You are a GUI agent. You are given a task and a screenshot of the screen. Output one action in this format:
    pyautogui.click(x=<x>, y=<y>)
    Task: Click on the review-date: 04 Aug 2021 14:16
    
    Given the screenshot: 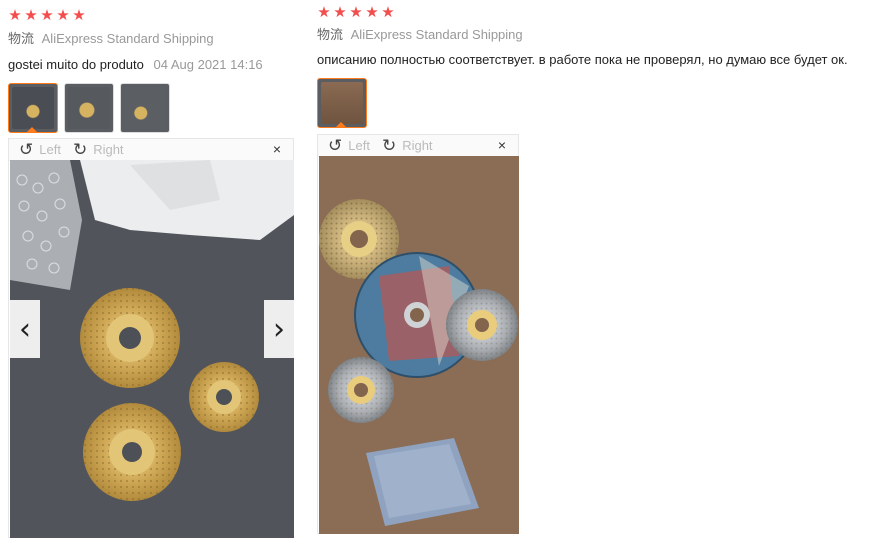 What is the action you would take?
    pyautogui.click(x=208, y=64)
    